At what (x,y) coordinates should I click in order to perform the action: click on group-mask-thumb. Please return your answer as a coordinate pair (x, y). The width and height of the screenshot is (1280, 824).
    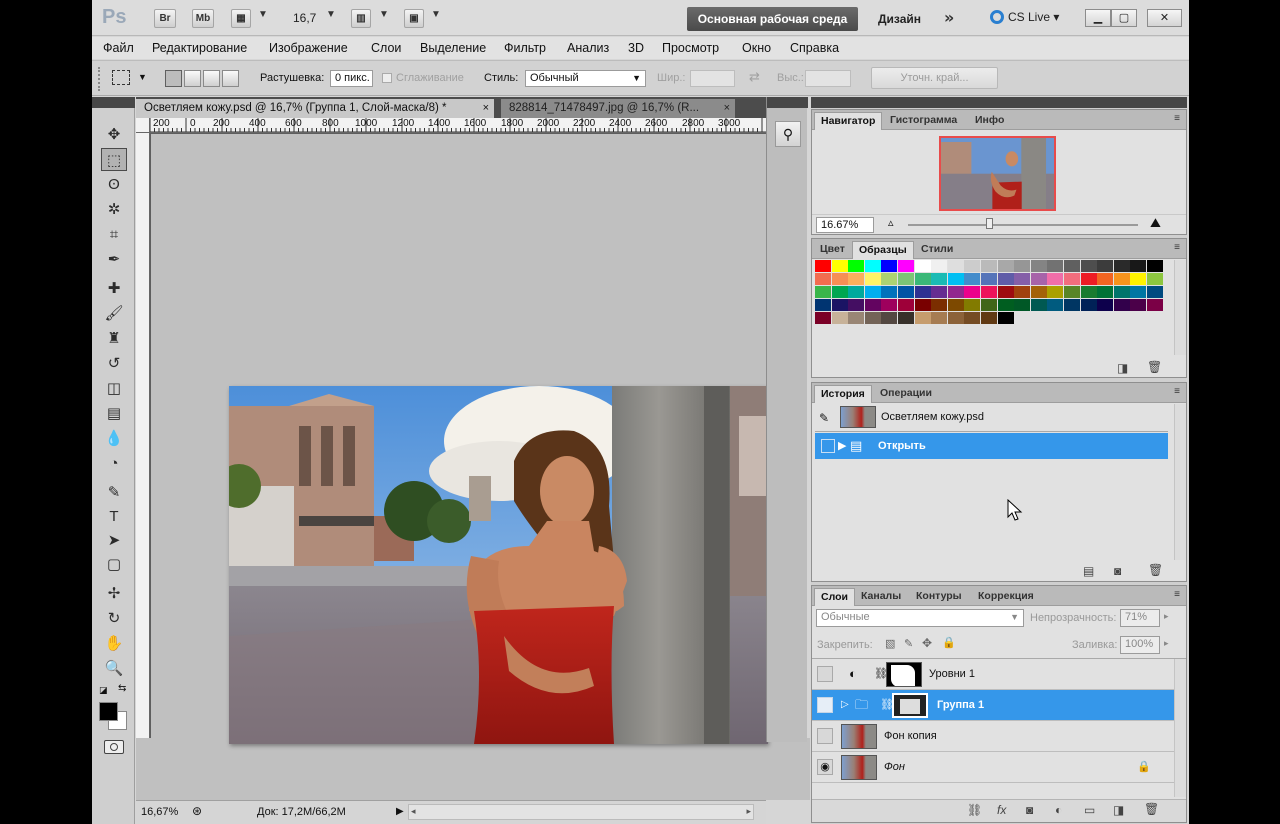
    Looking at the image, I should click on (910, 705).